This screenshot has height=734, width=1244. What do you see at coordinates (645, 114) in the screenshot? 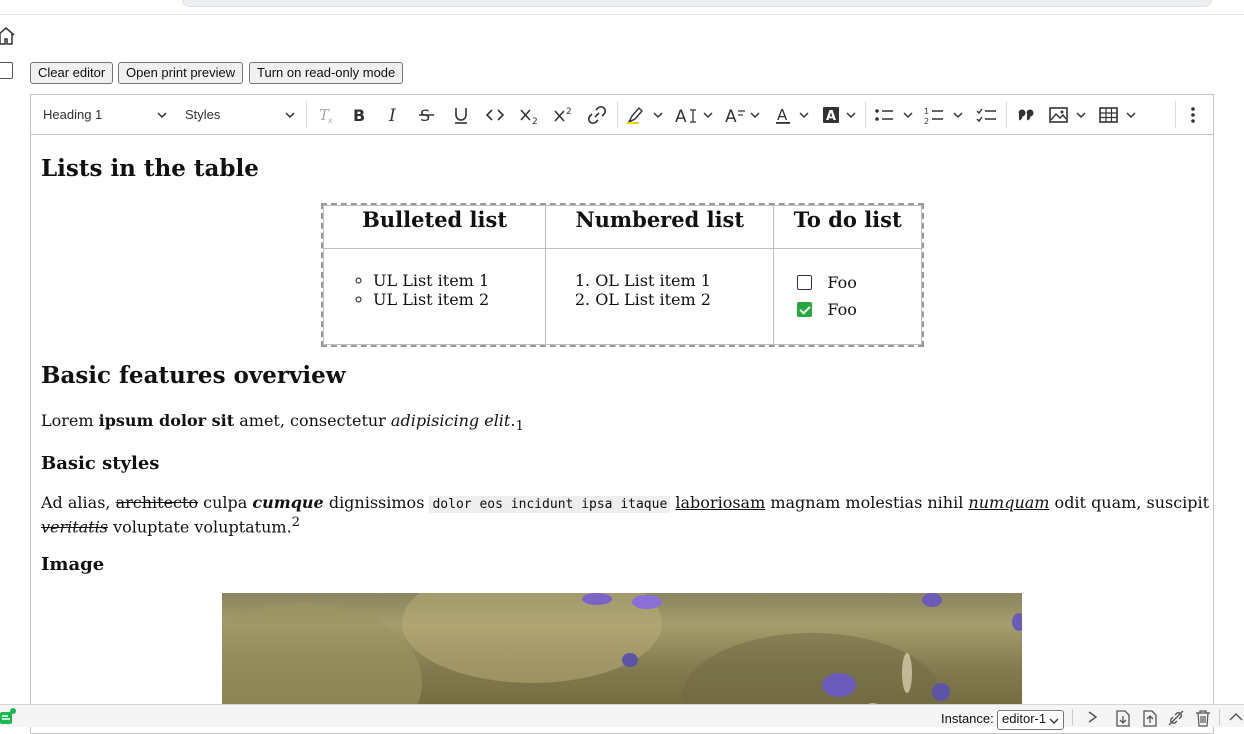
I see `highlight-icon` at bounding box center [645, 114].